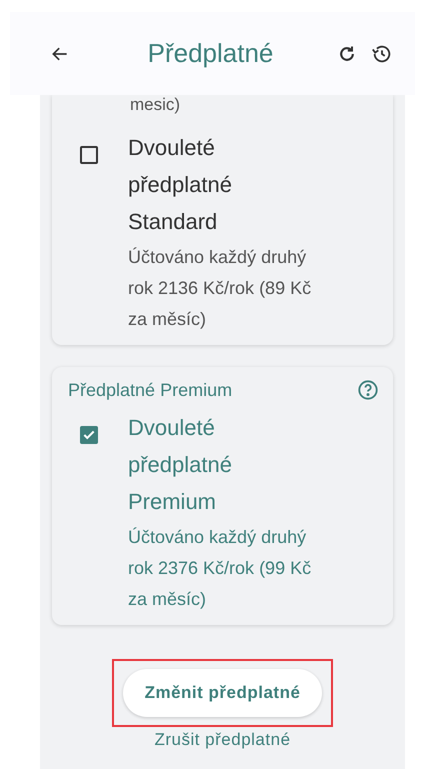  Describe the element at coordinates (150, 390) in the screenshot. I see `card-title: Předplatné Premium` at that location.